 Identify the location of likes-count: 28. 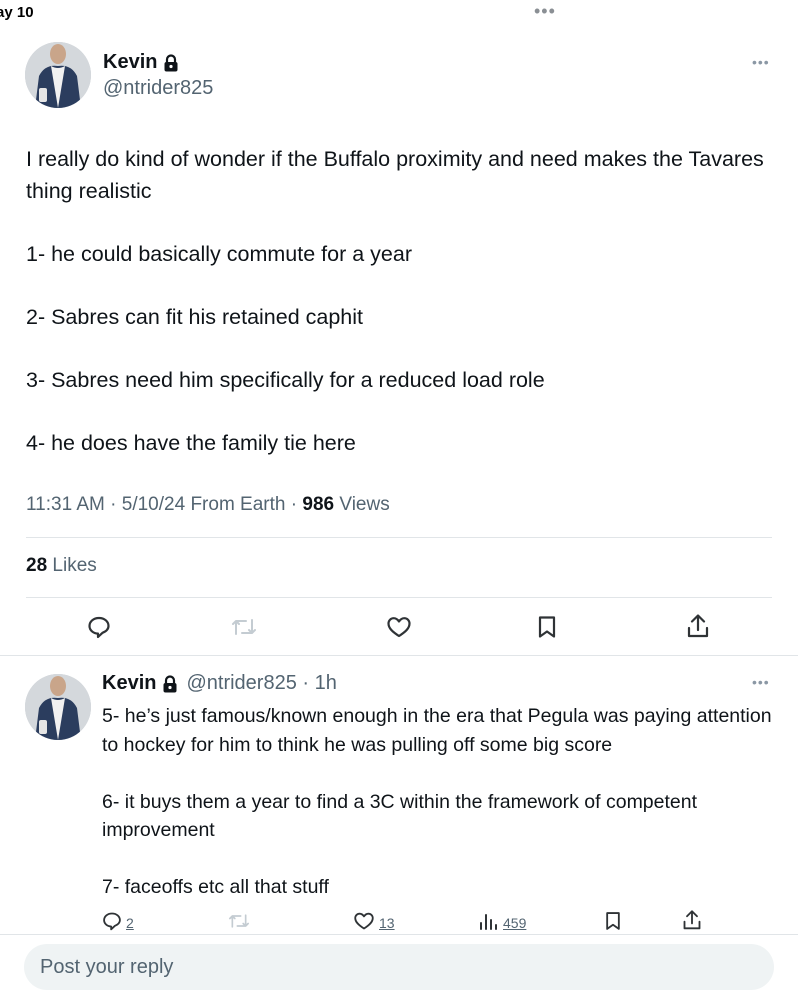
(37, 565).